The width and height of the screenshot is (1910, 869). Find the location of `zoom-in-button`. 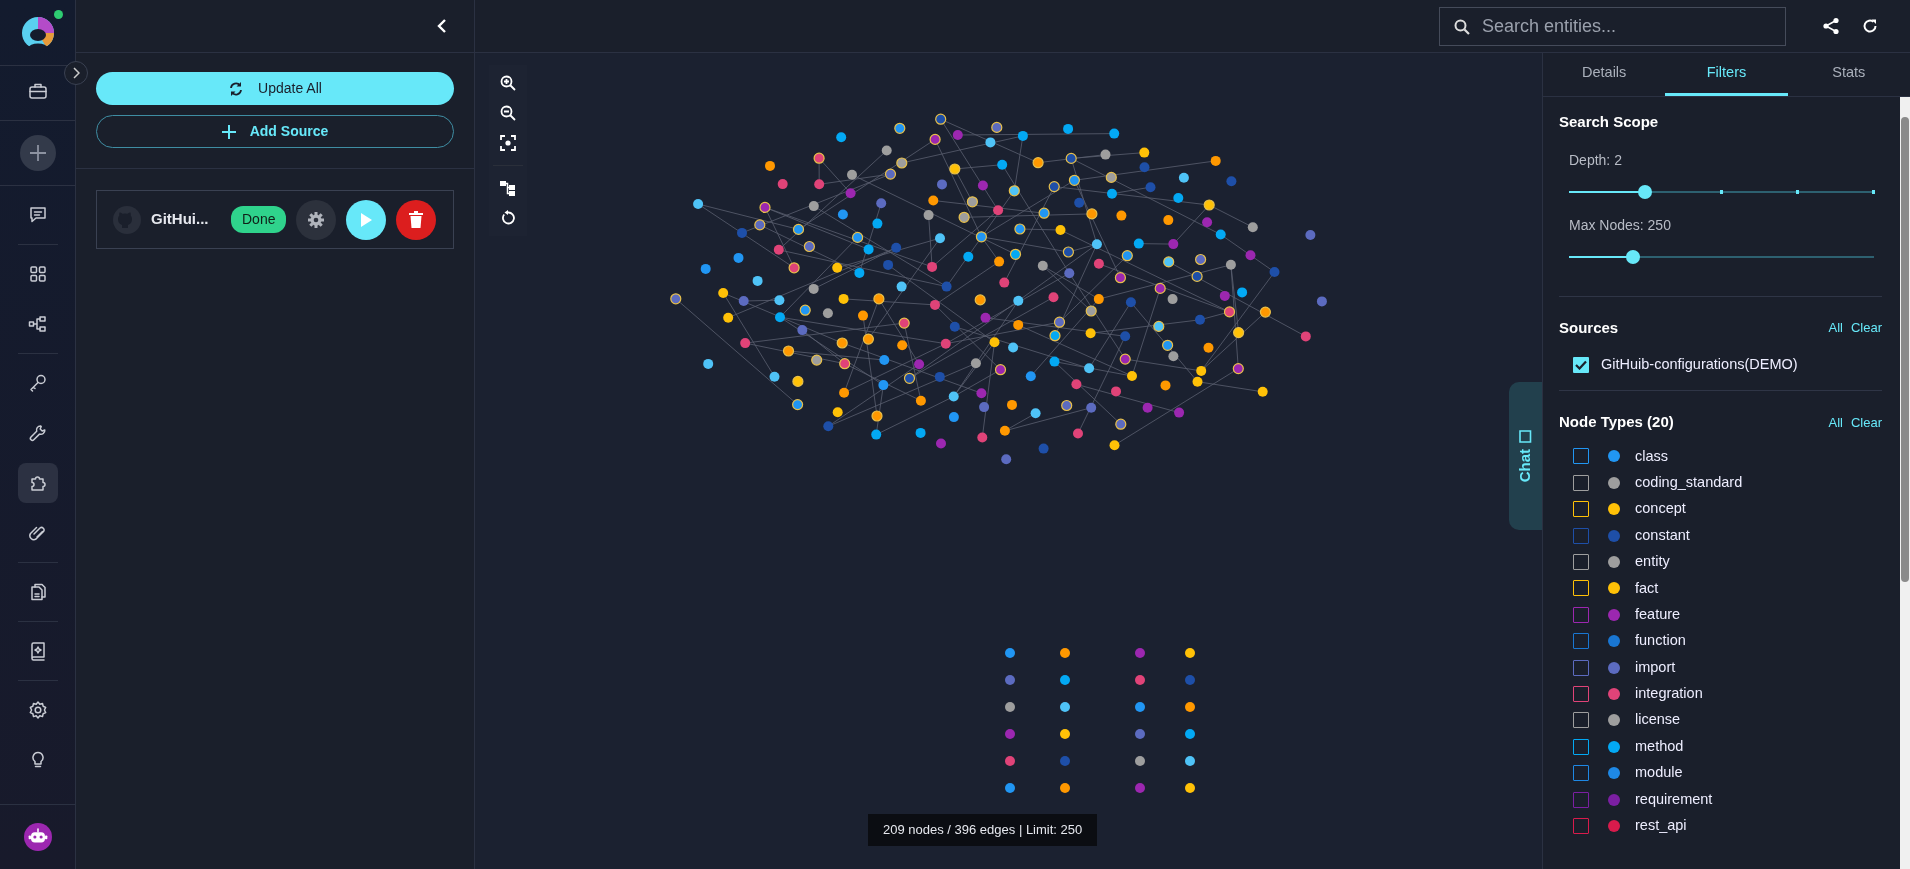

zoom-in-button is located at coordinates (508, 83).